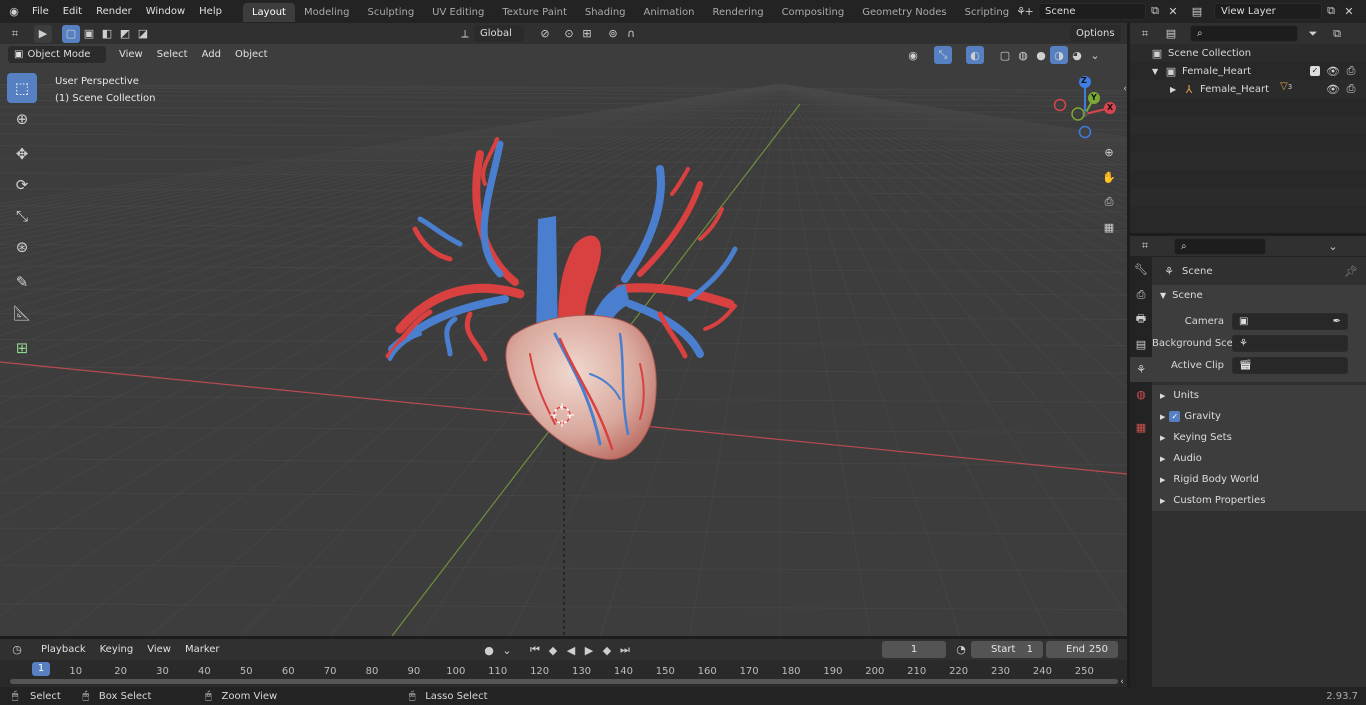 The width and height of the screenshot is (1366, 705). Describe the element at coordinates (172, 54) in the screenshot. I see `viewport-menu-select: Select` at that location.